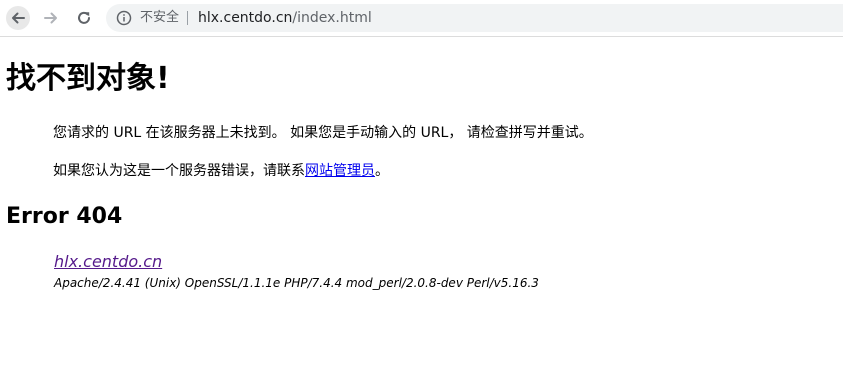 The height and width of the screenshot is (378, 843). Describe the element at coordinates (88, 78) in the screenshot. I see `page-title: 找不到对象!` at that location.